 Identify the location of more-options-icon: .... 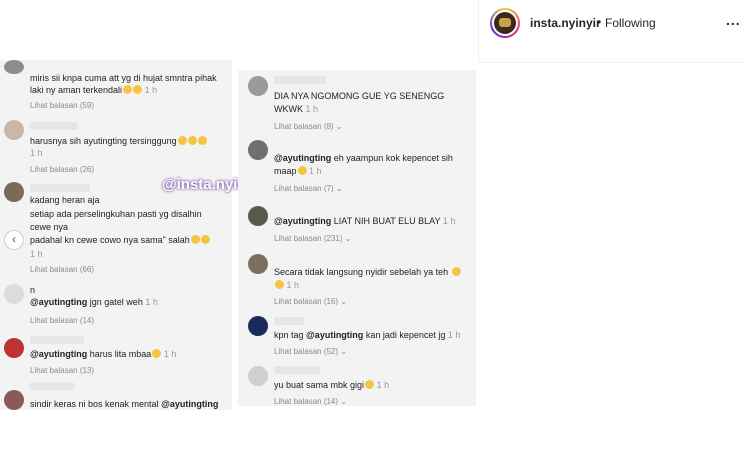
(733, 20).